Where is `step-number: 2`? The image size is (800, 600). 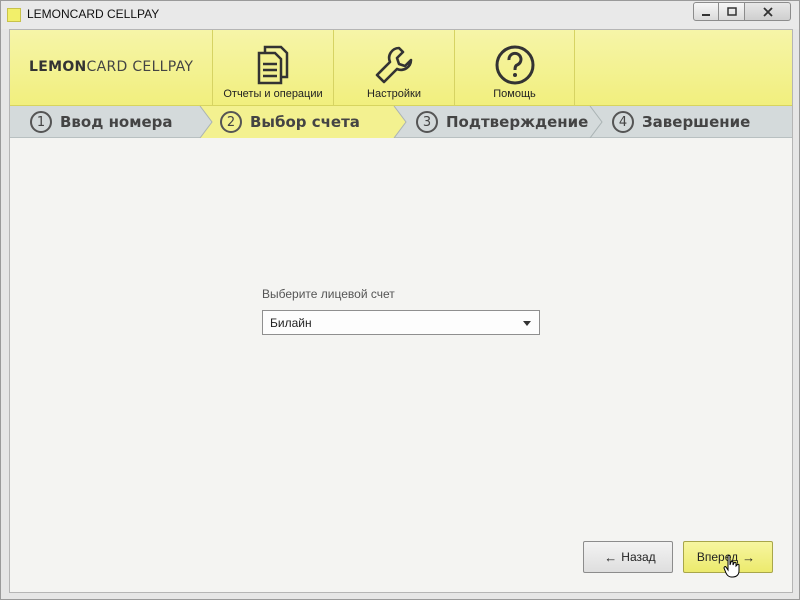 step-number: 2 is located at coordinates (231, 122).